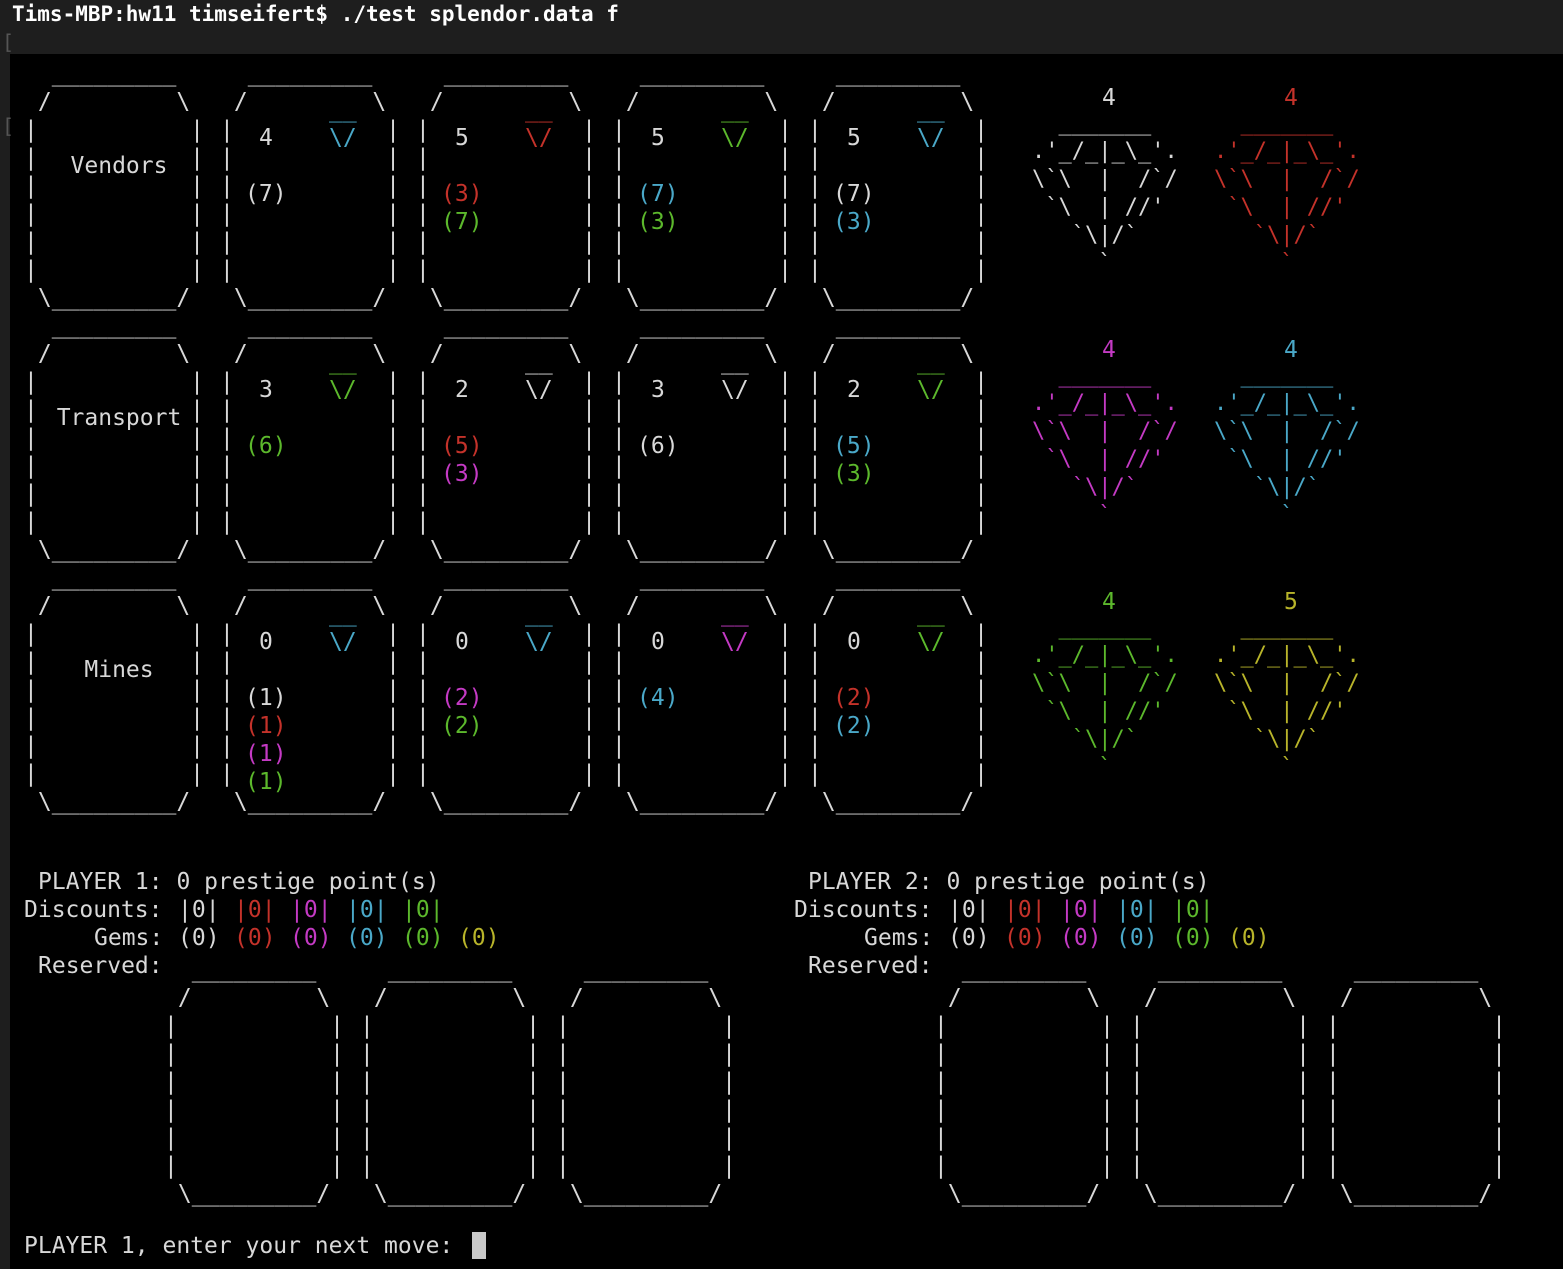 Image resolution: width=1563 pixels, height=1269 pixels. What do you see at coordinates (1291, 602) in the screenshot?
I see `gem-count: 5` at bounding box center [1291, 602].